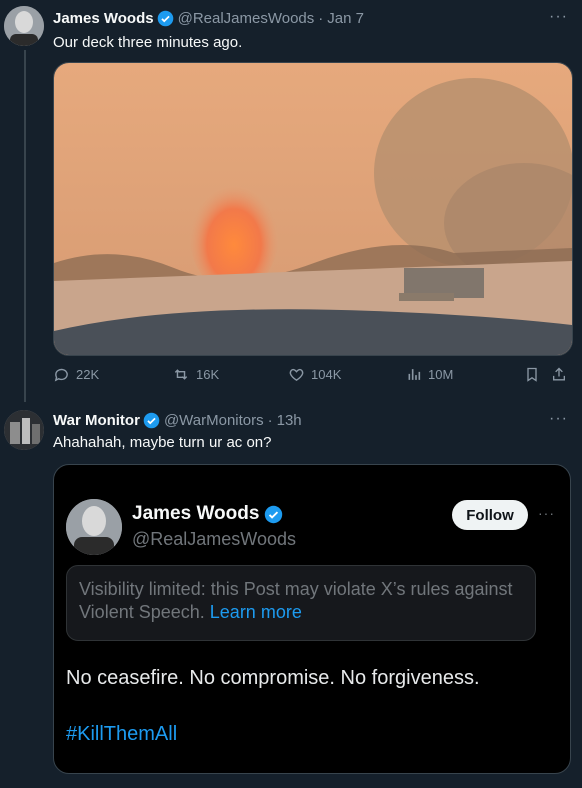 The width and height of the screenshot is (582, 788). I want to click on author-handle: @WarMonitors, so click(214, 420).